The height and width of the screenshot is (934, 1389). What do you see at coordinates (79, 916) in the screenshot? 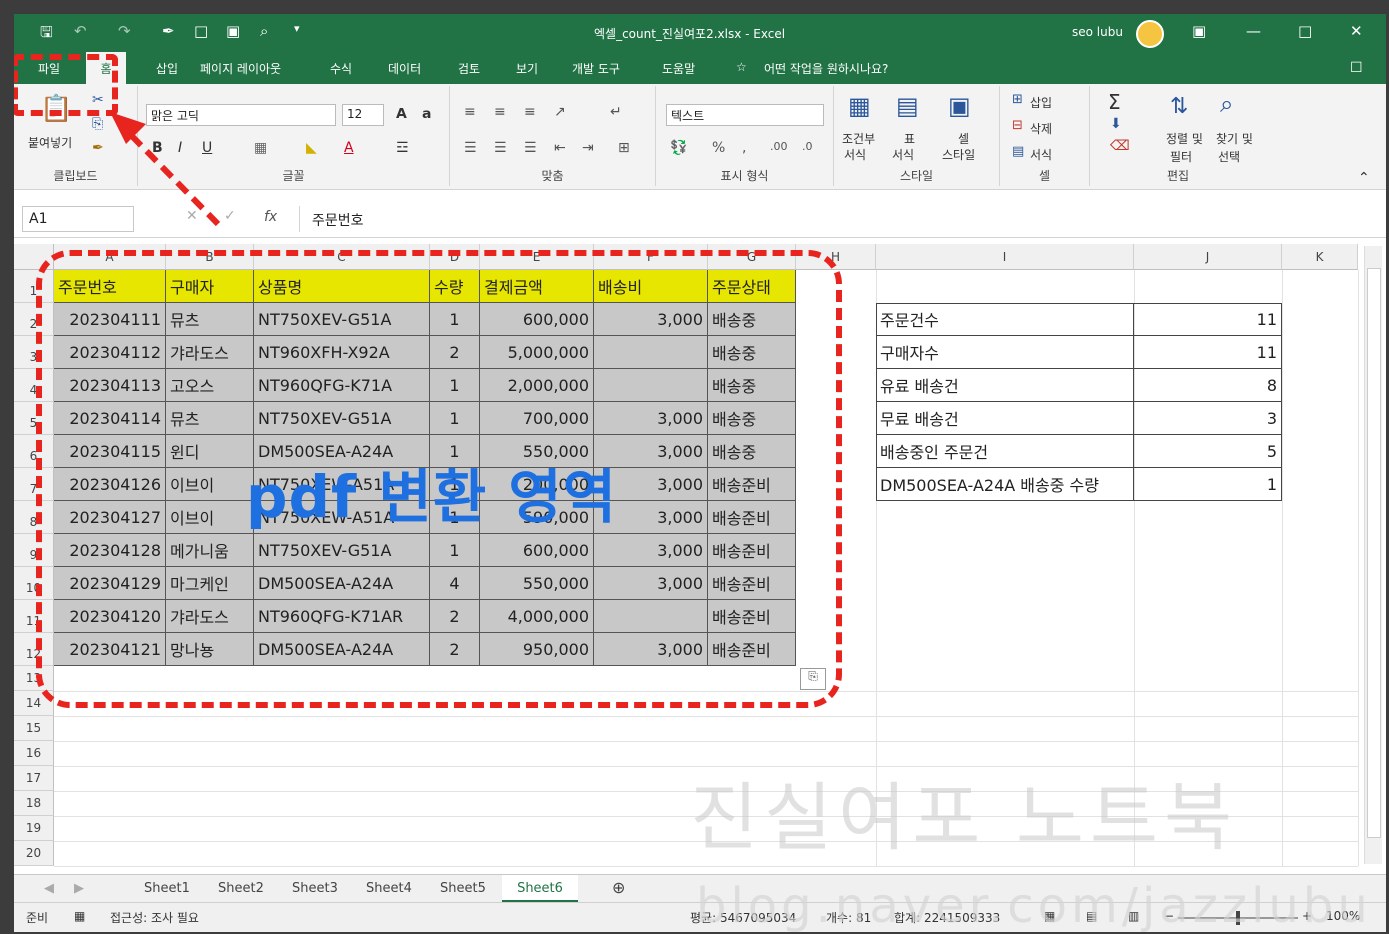
I see `macro-record-icon: ▦` at bounding box center [79, 916].